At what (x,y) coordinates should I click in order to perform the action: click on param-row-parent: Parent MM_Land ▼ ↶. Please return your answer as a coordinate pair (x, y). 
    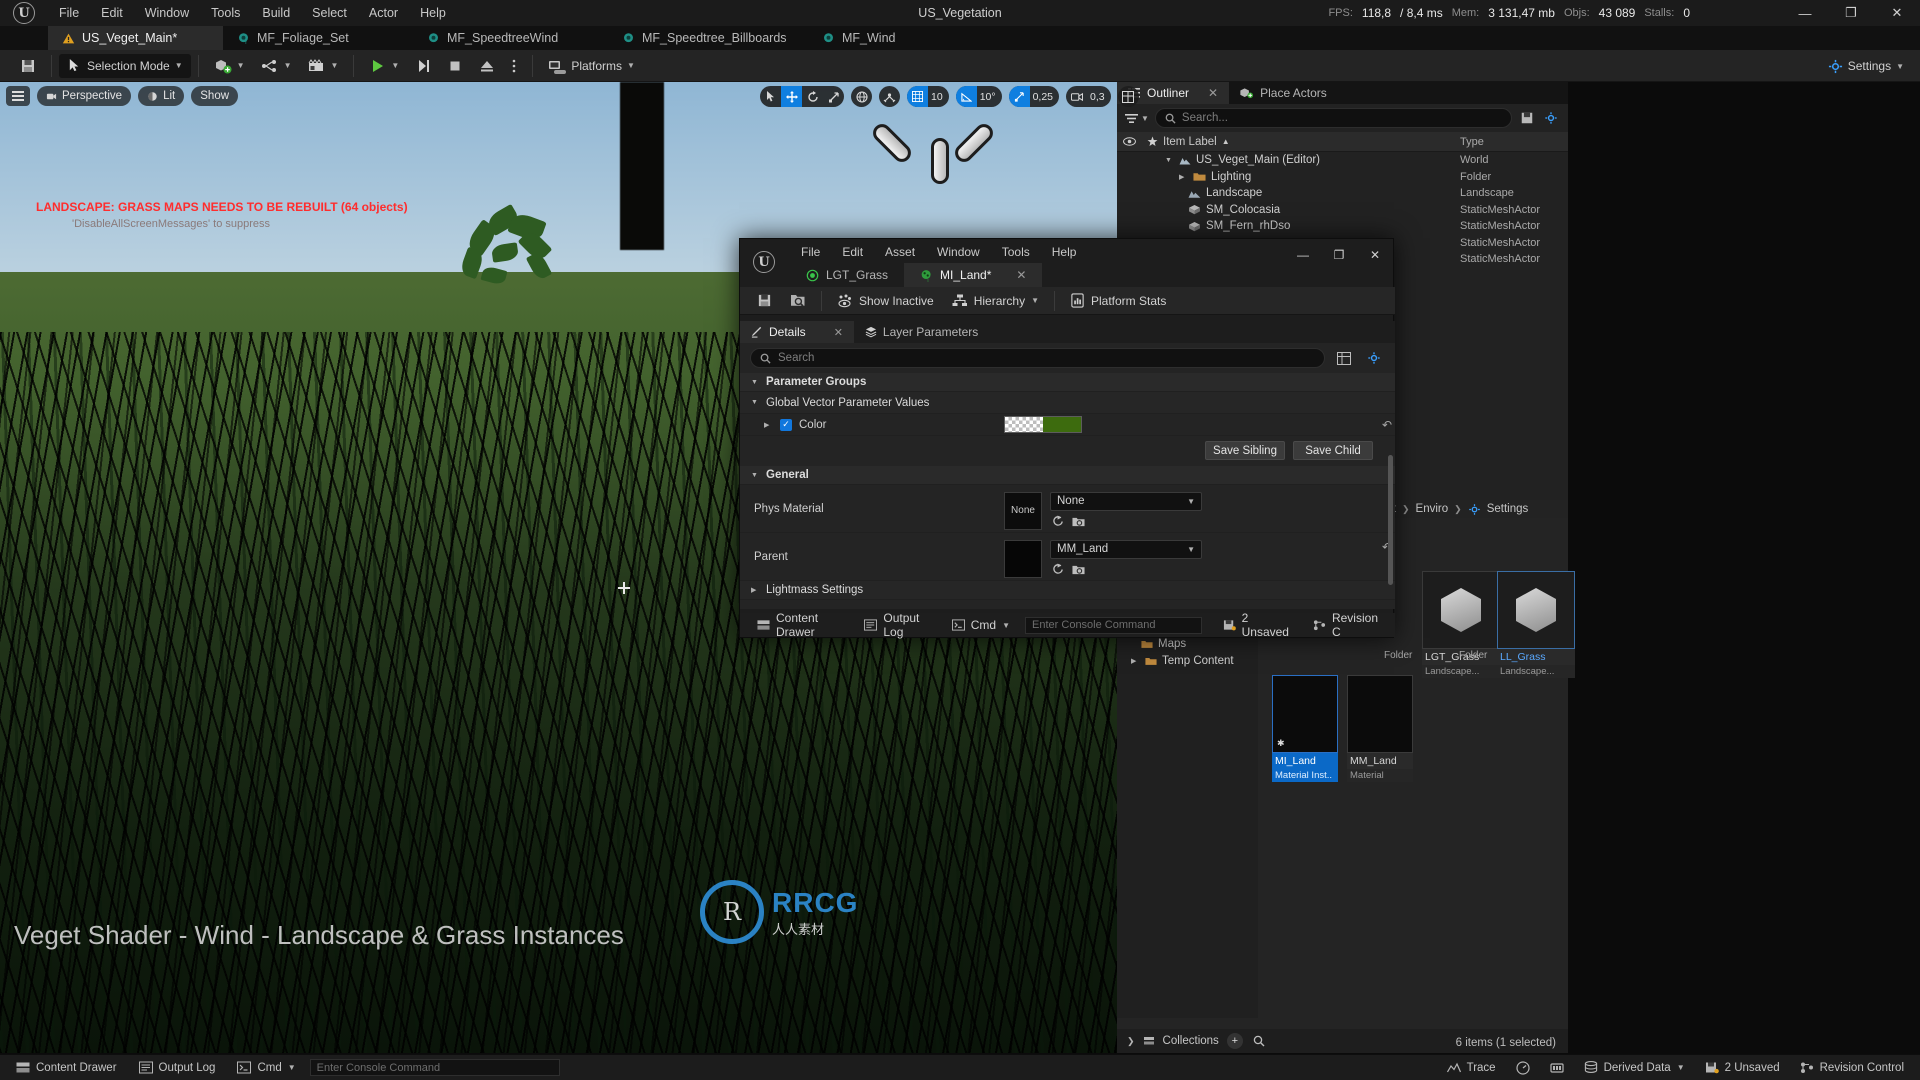
    Looking at the image, I should click on (1067, 557).